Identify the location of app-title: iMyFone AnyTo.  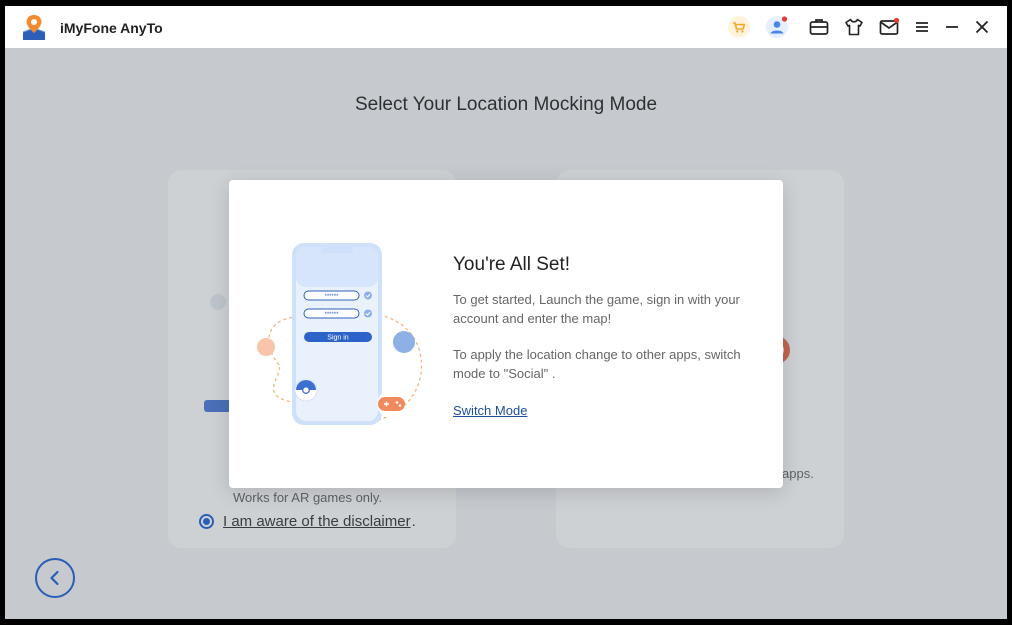
(111, 28).